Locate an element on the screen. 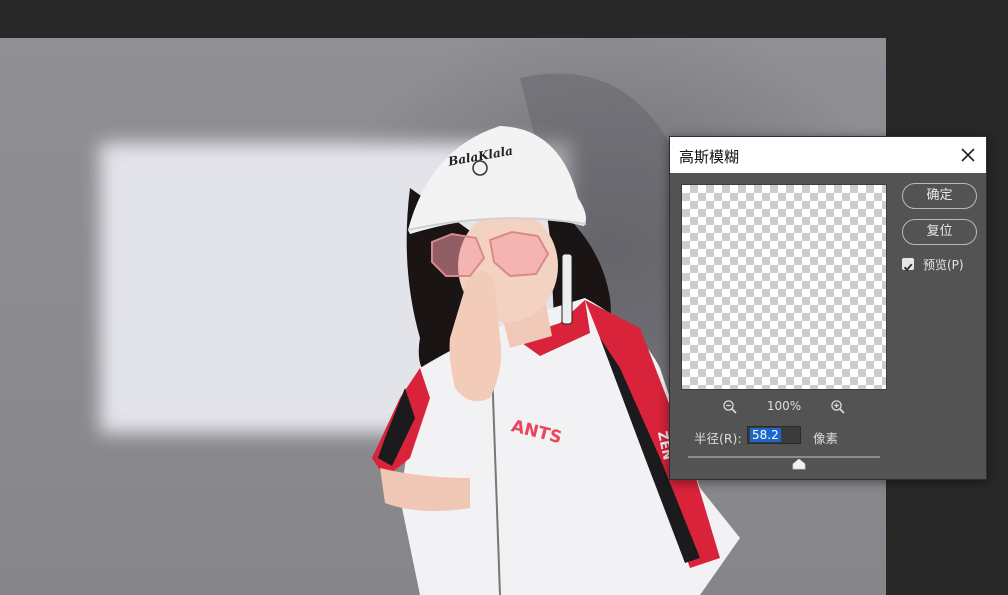 This screenshot has width=1008, height=595. zoom-level: 100% is located at coordinates (784, 406).